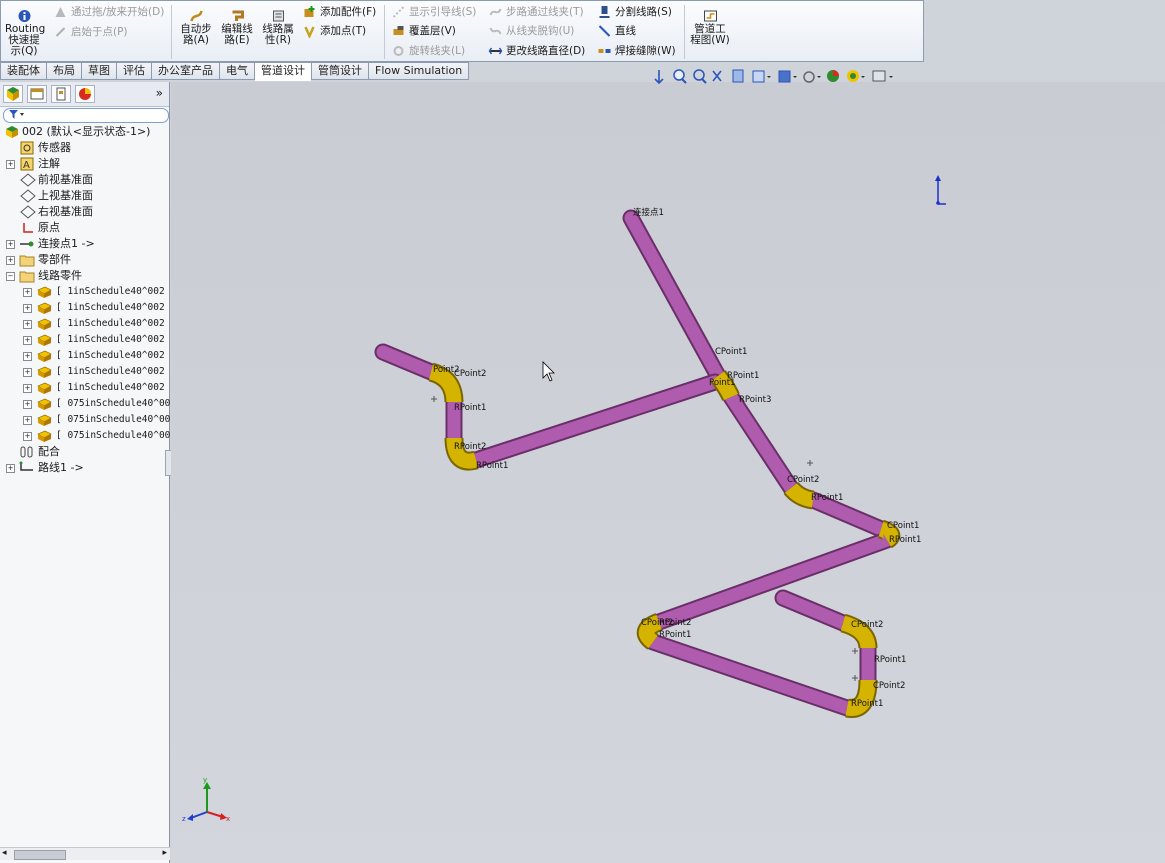  What do you see at coordinates (833, 76) in the screenshot?
I see `edit-appearance-icon` at bounding box center [833, 76].